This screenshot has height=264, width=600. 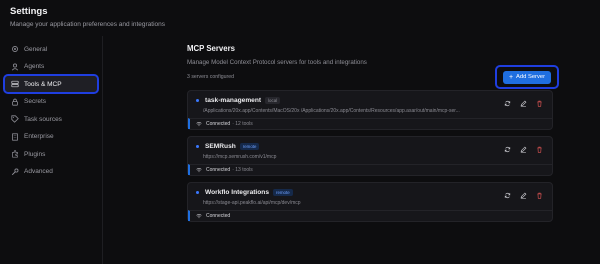 What do you see at coordinates (273, 100) in the screenshot?
I see `server-type-badge: local` at bounding box center [273, 100].